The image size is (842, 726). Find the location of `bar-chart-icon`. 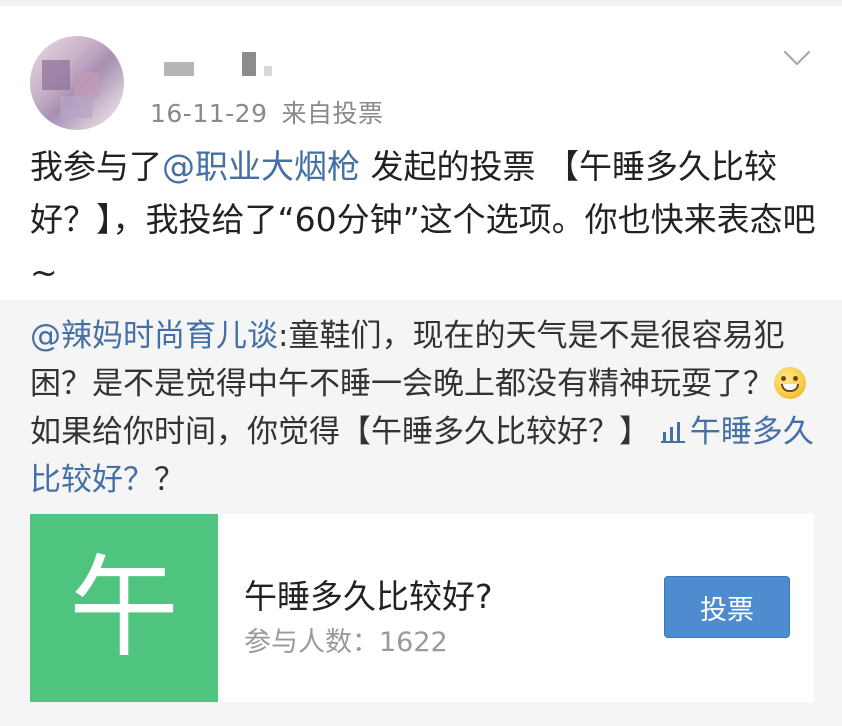

bar-chart-icon is located at coordinates (672, 432).